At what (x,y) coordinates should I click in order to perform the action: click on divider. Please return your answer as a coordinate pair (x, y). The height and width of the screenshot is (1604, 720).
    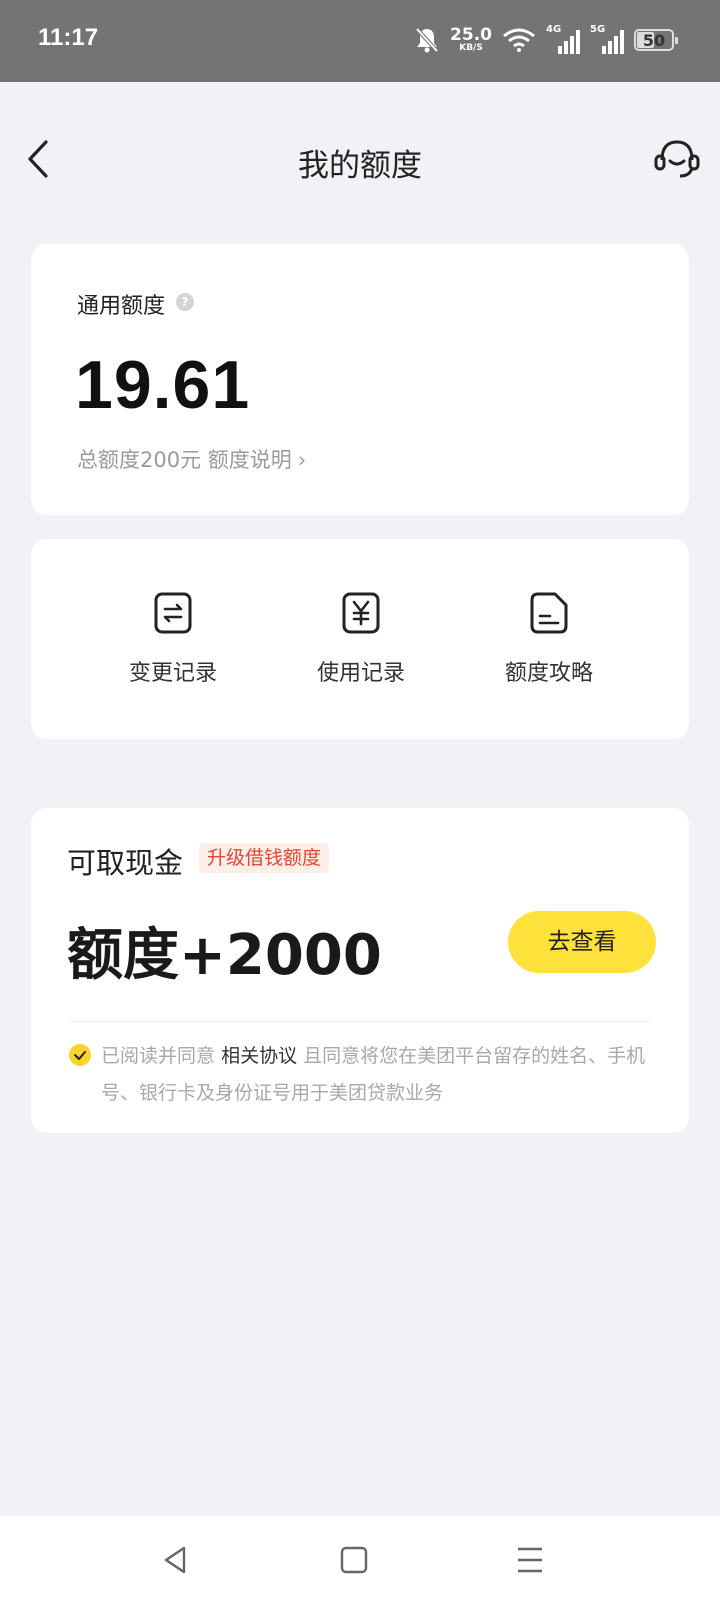
    Looking at the image, I should click on (360, 1021).